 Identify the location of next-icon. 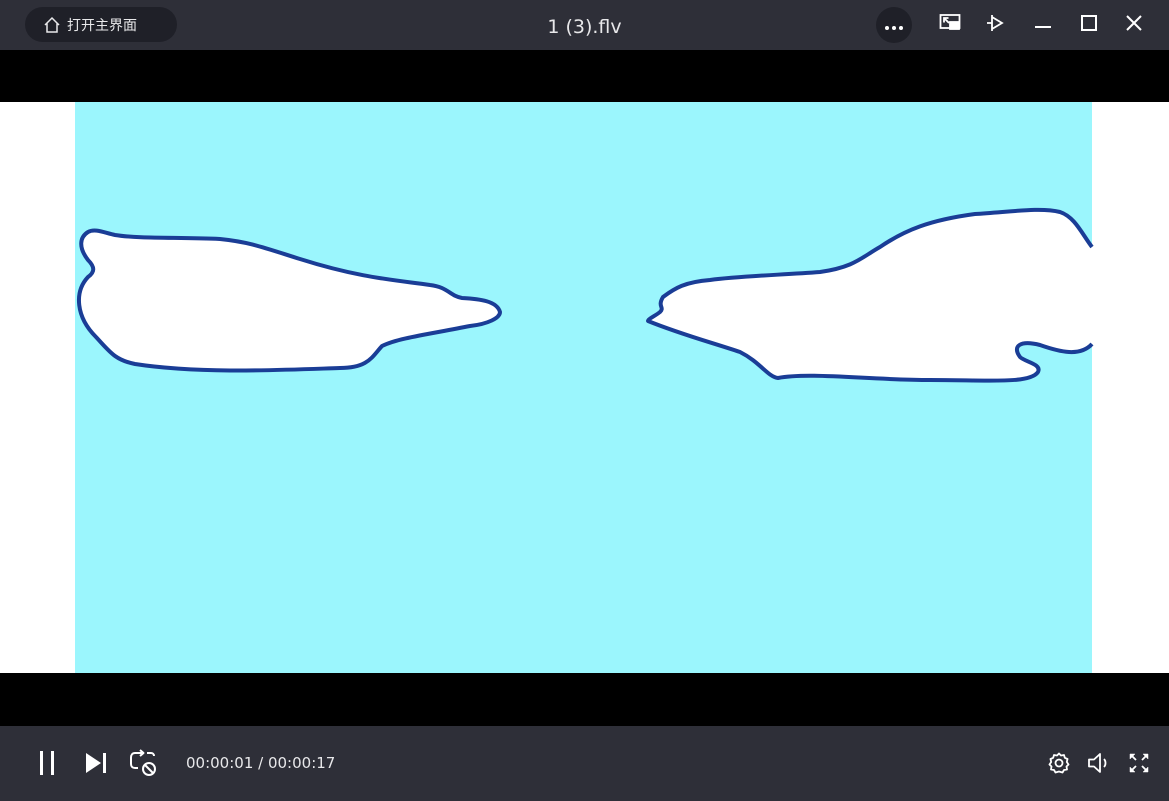
(96, 765).